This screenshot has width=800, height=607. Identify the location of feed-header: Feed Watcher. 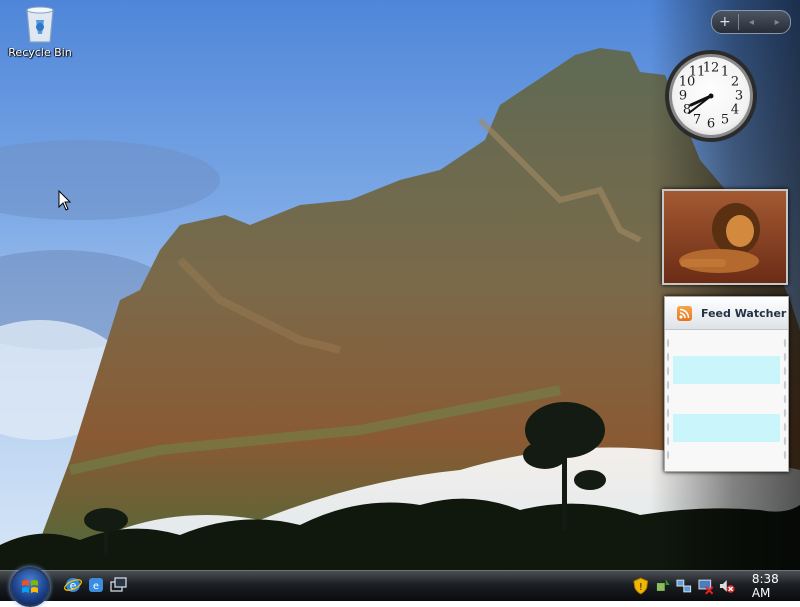
(726, 313).